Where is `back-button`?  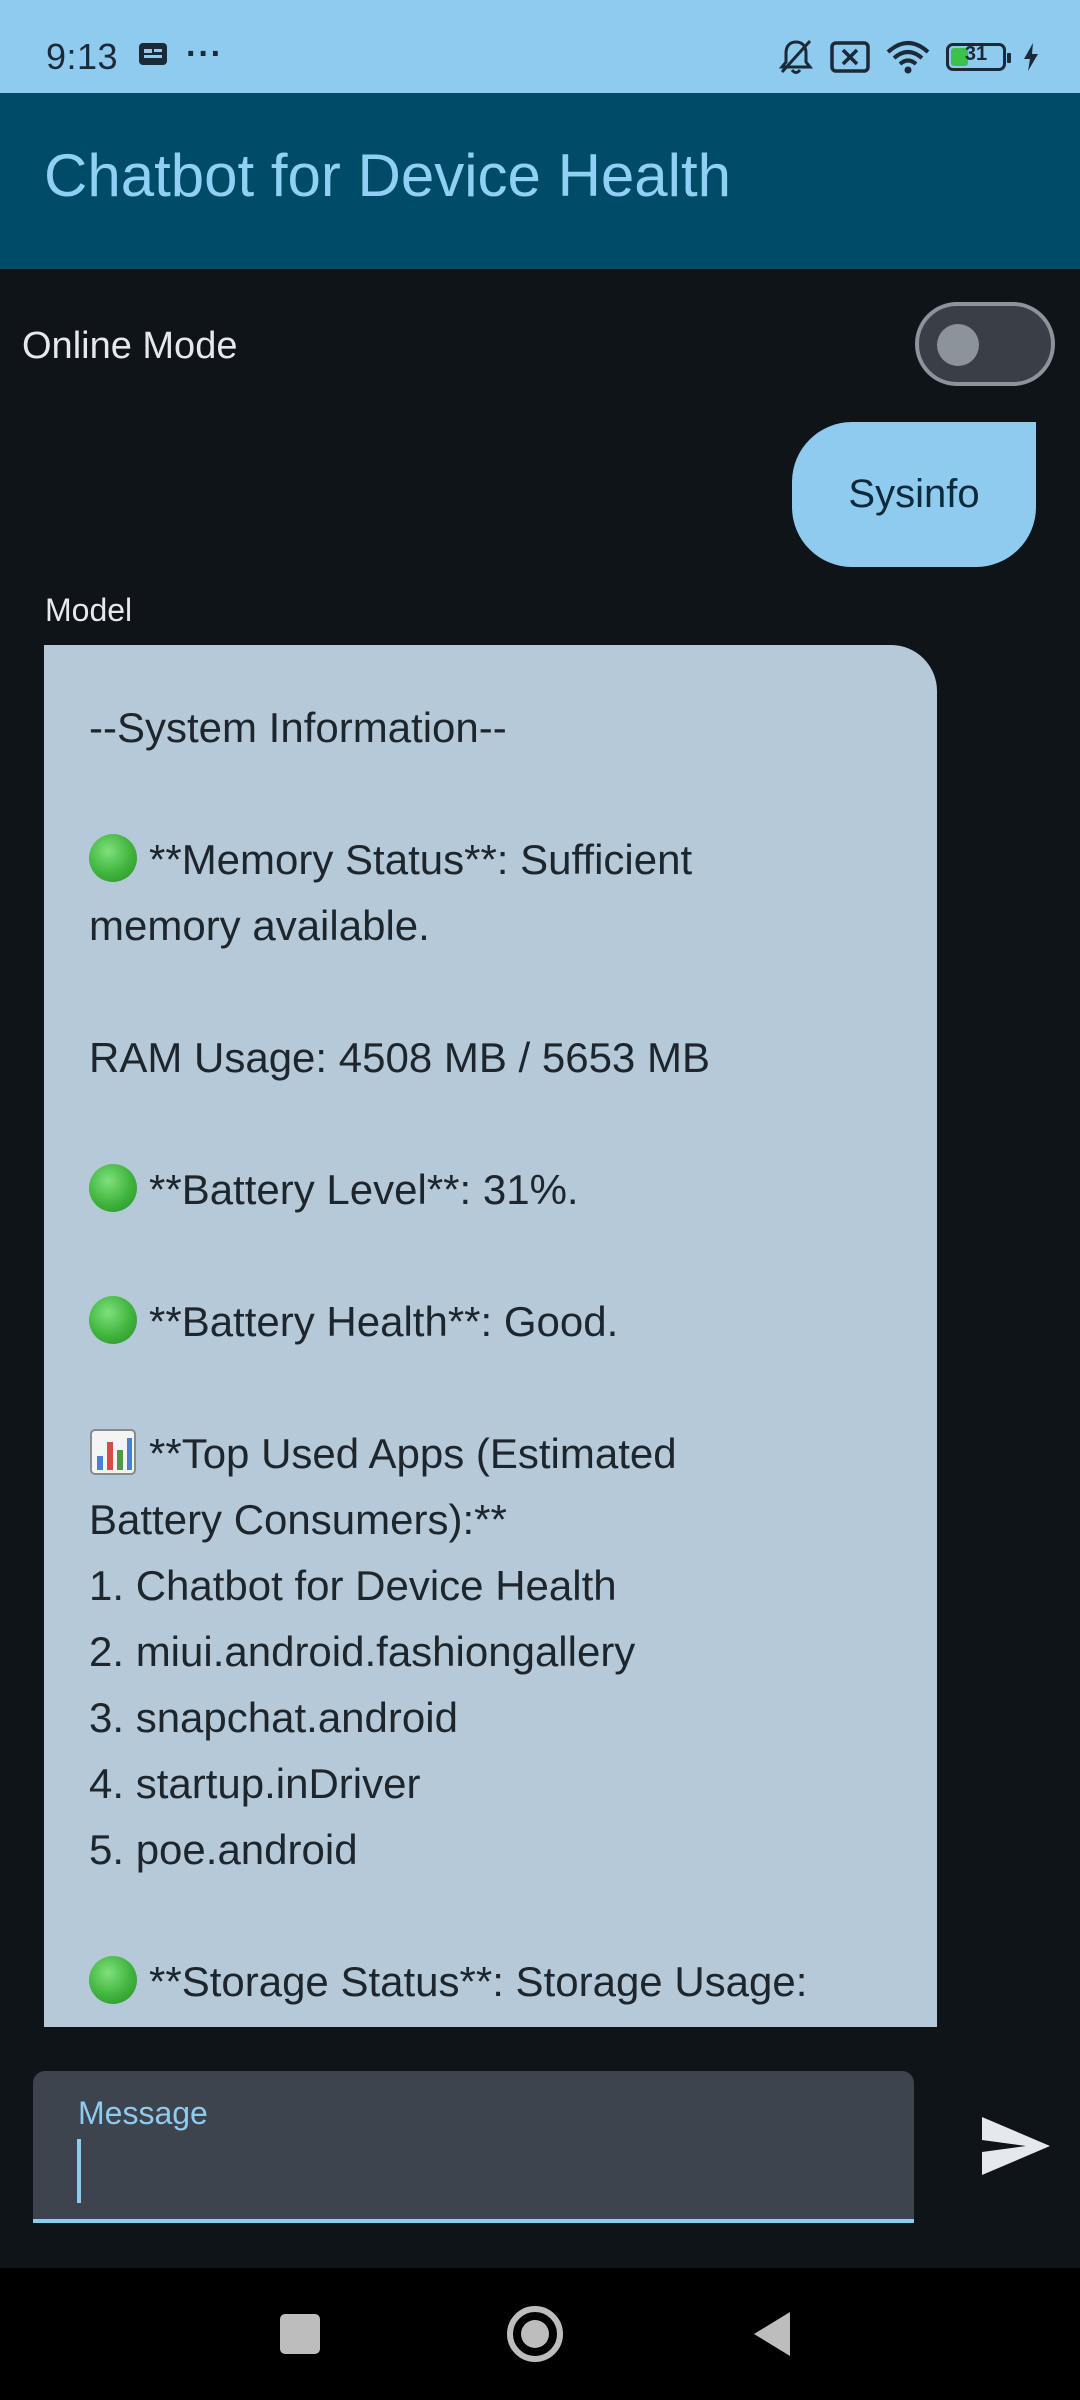
back-button is located at coordinates (772, 2334).